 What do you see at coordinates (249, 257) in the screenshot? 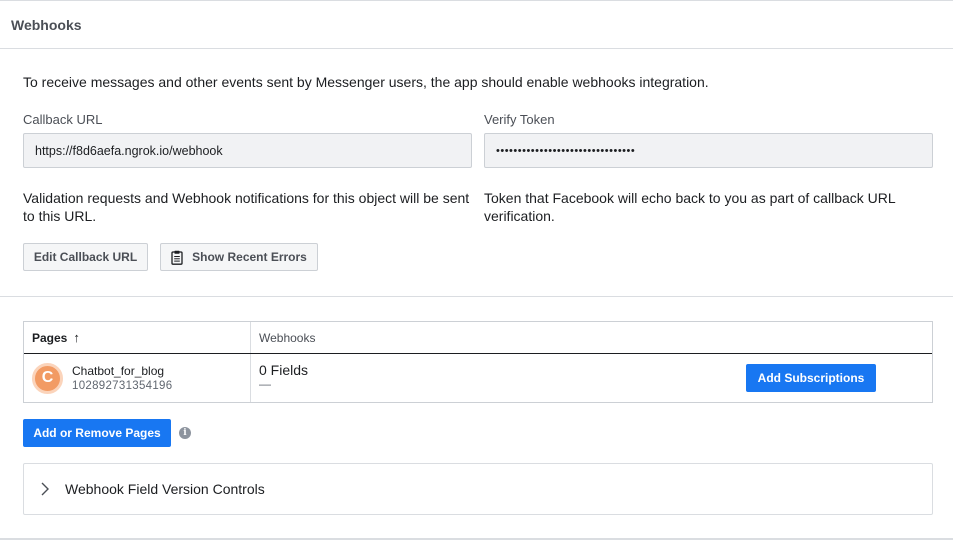
I see `show-recent-errors-label: Show Recent Errors` at bounding box center [249, 257].